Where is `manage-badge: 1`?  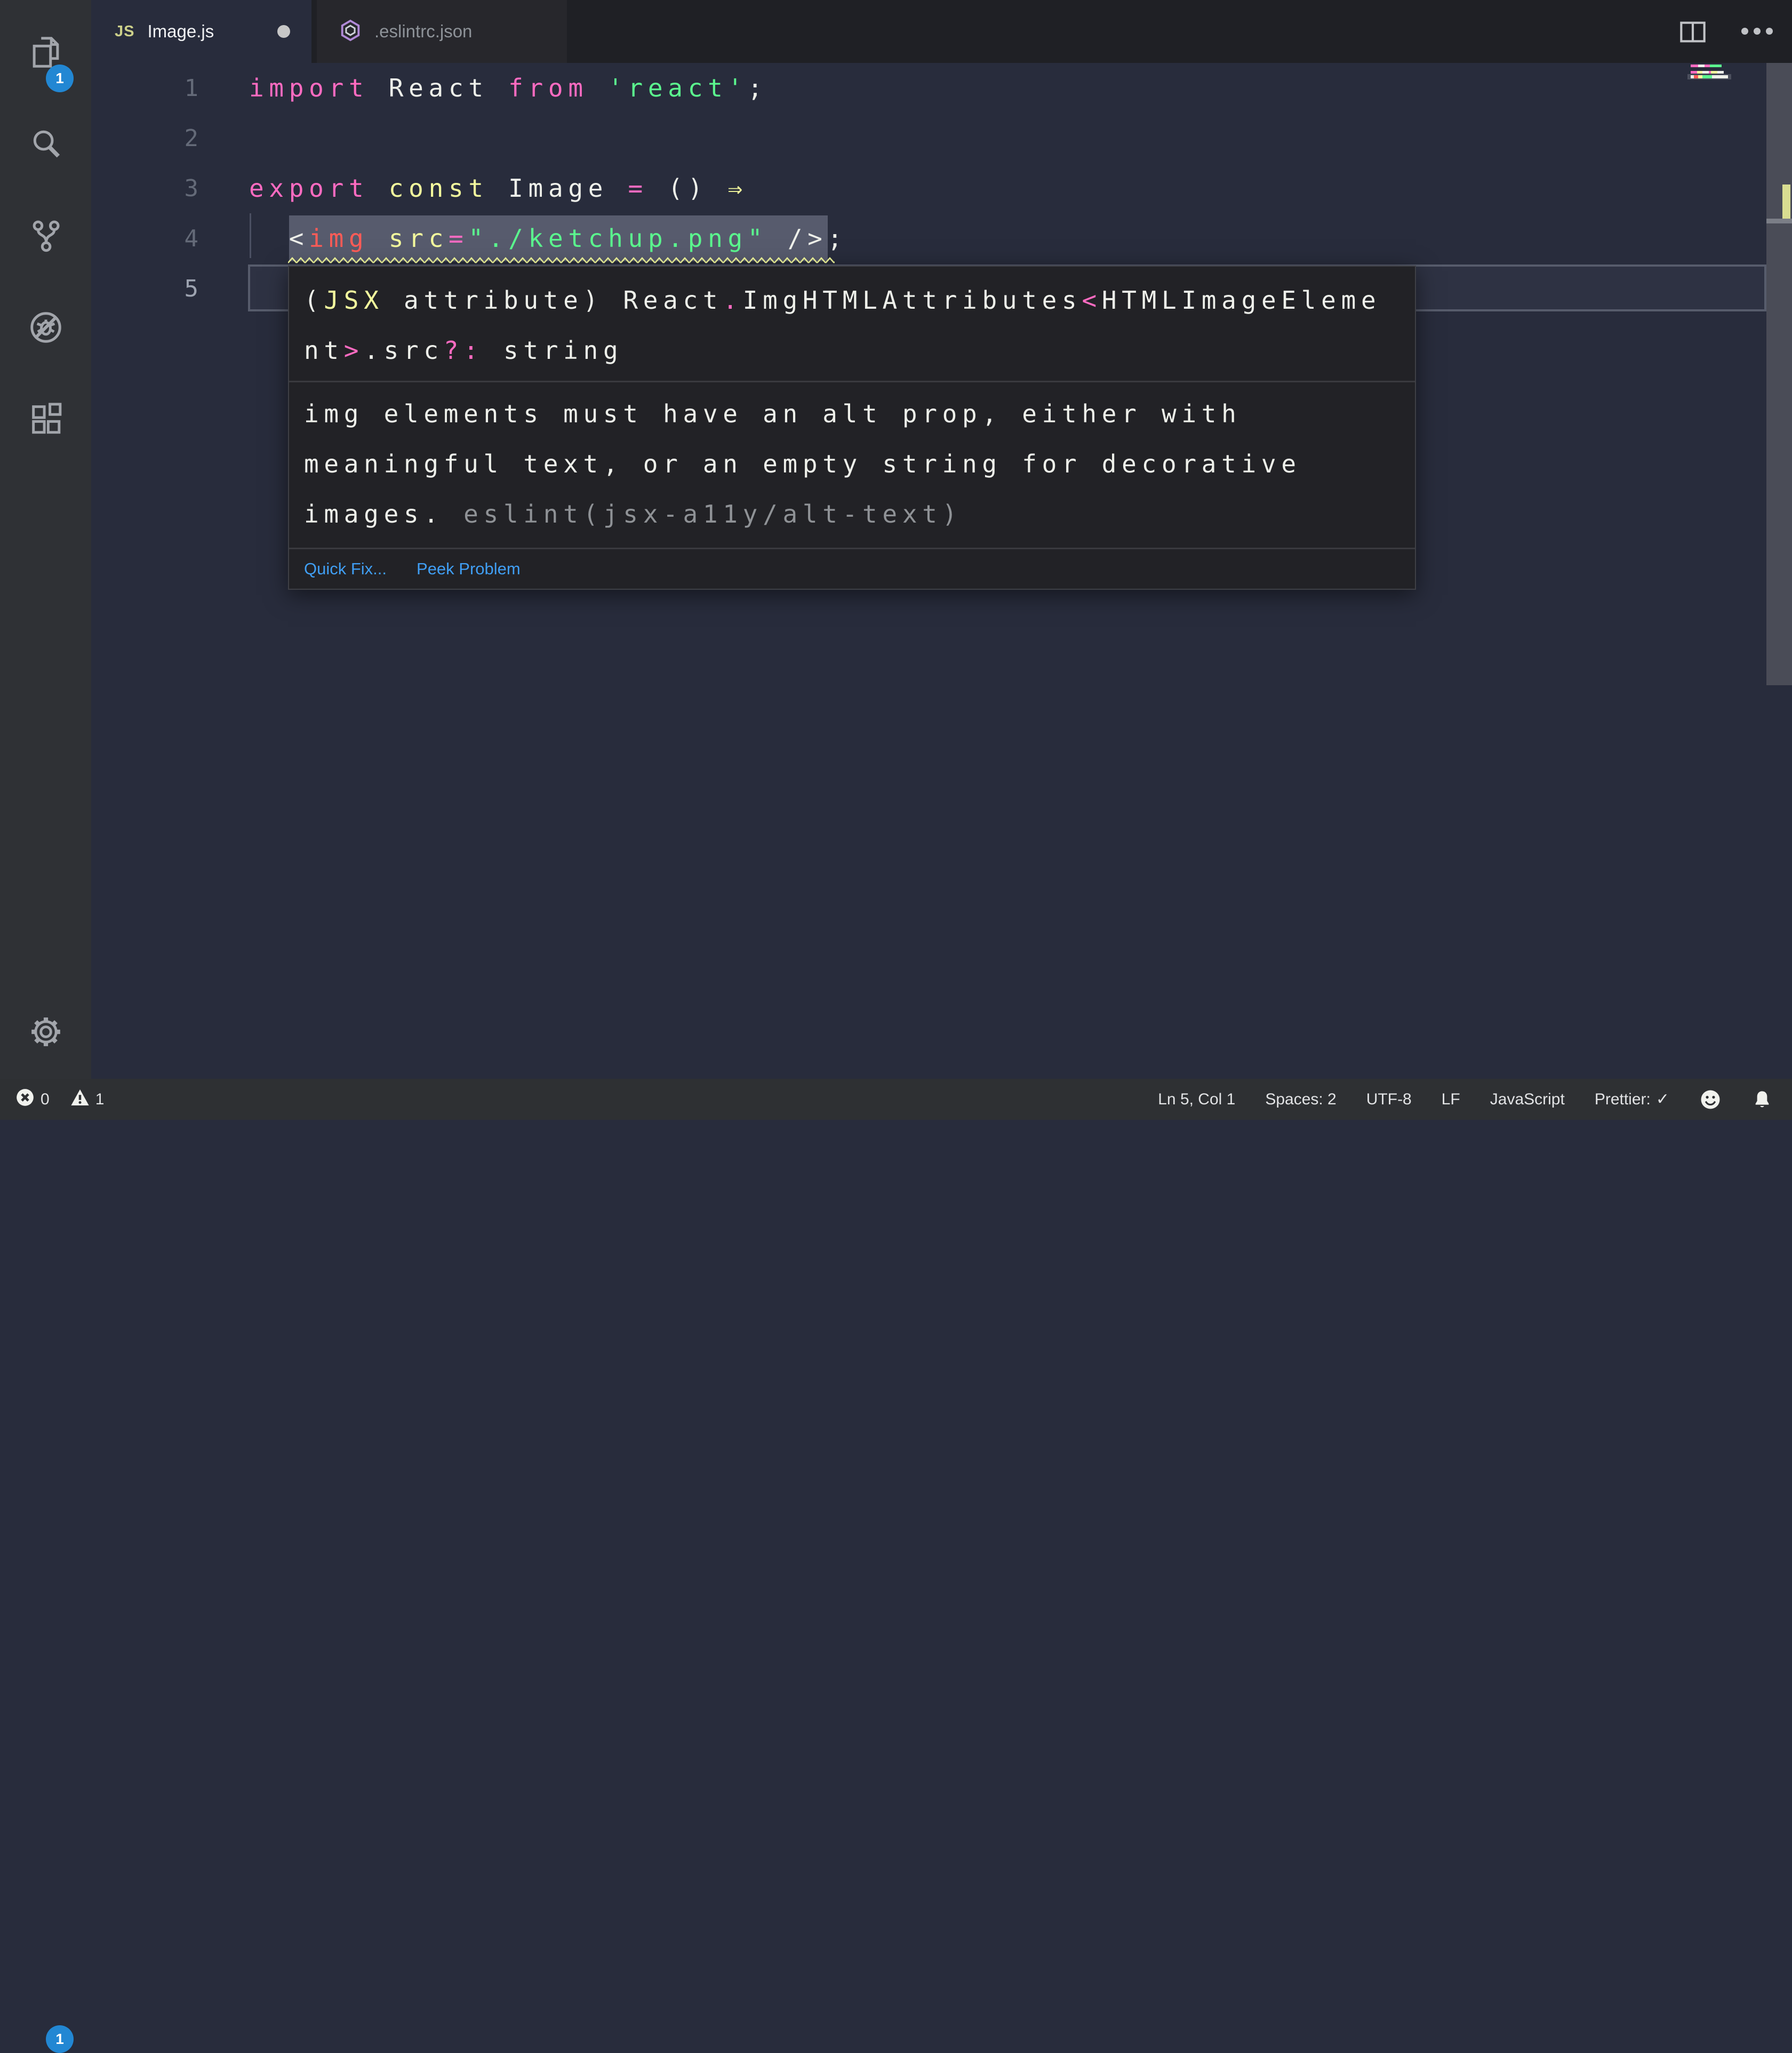
manage-badge: 1 is located at coordinates (60, 2039).